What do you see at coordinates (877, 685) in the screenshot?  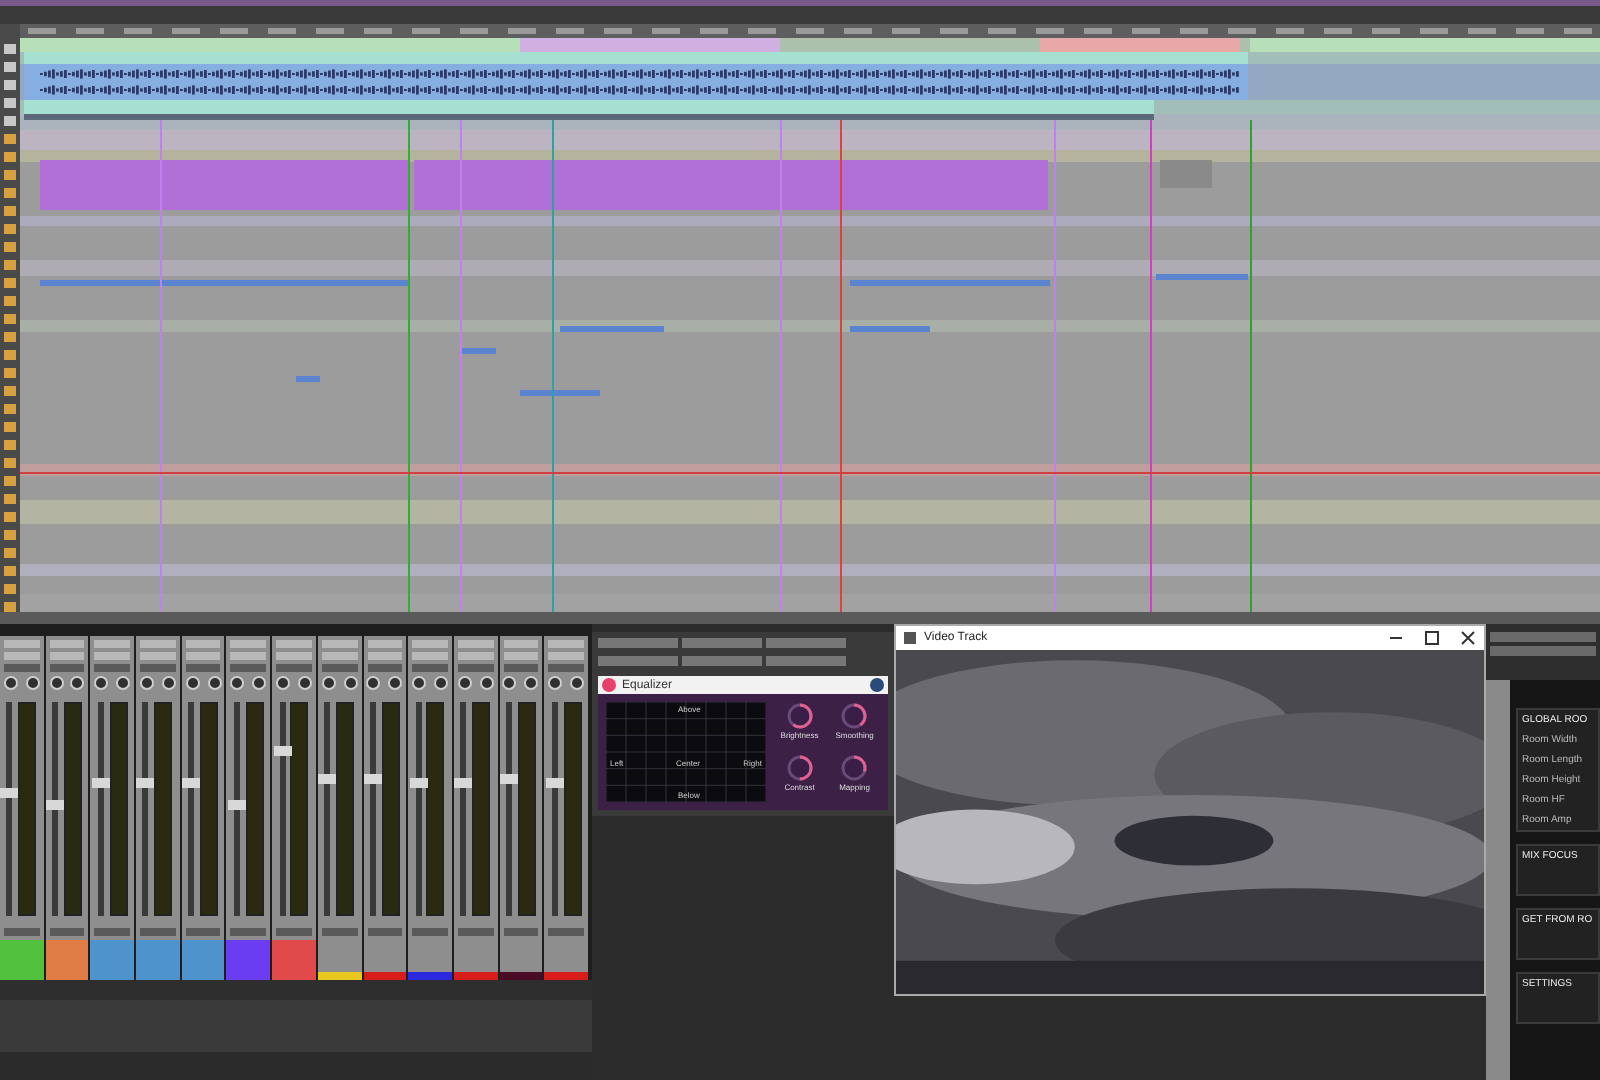 I see `globe-icon` at bounding box center [877, 685].